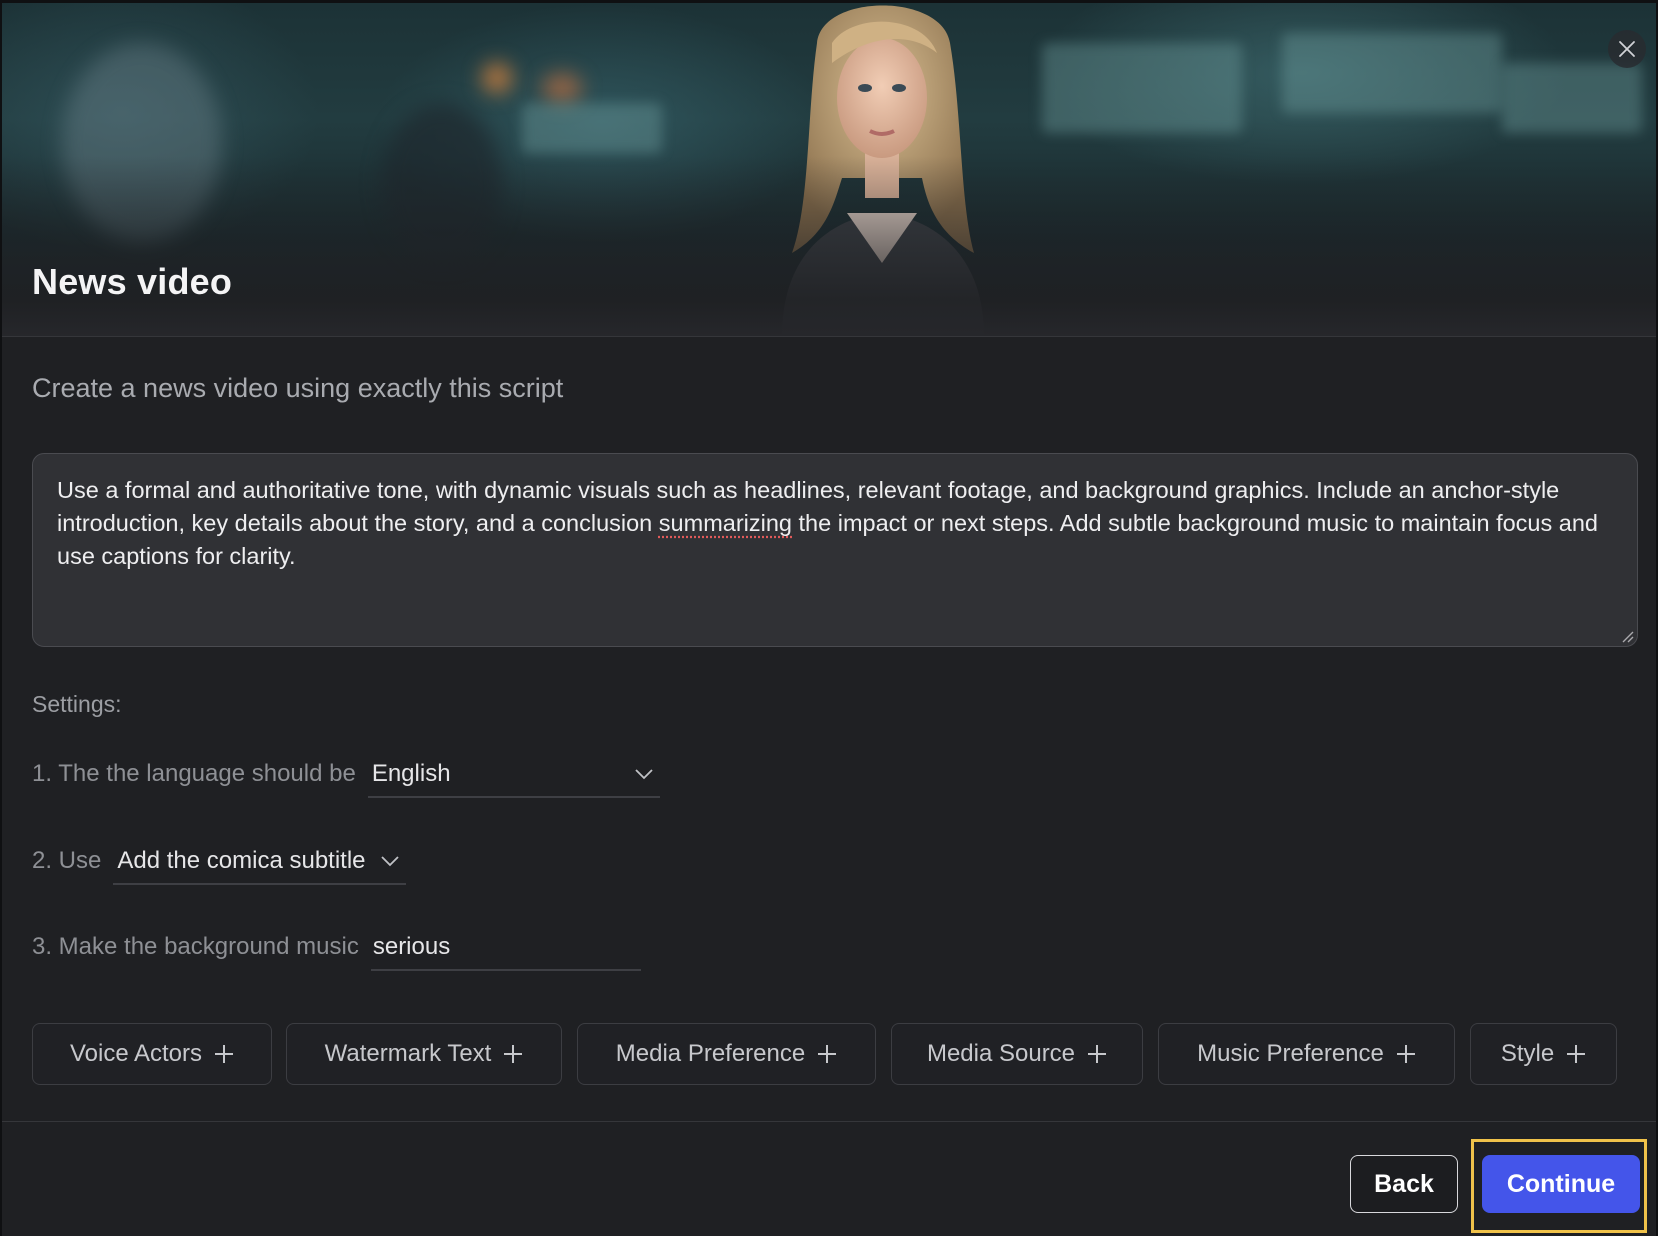 The image size is (1658, 1236). I want to click on continue-button: Continue, so click(1561, 1184).